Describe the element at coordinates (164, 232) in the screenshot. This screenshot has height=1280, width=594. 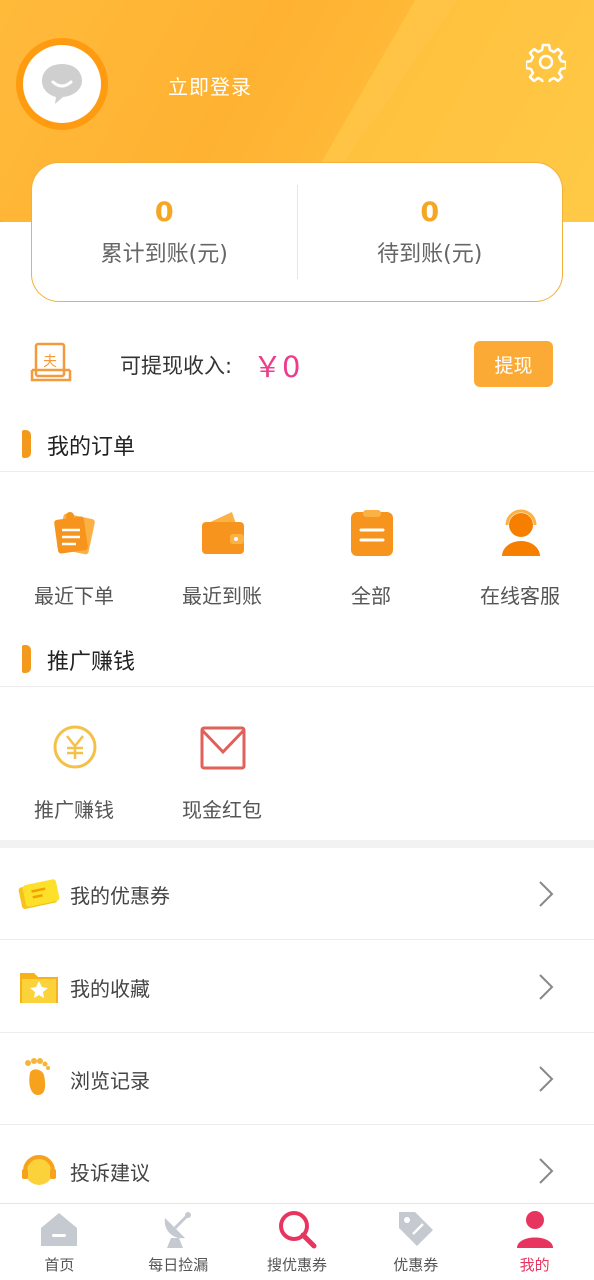
I see `total-earnings: 0 累计到账(元)` at that location.